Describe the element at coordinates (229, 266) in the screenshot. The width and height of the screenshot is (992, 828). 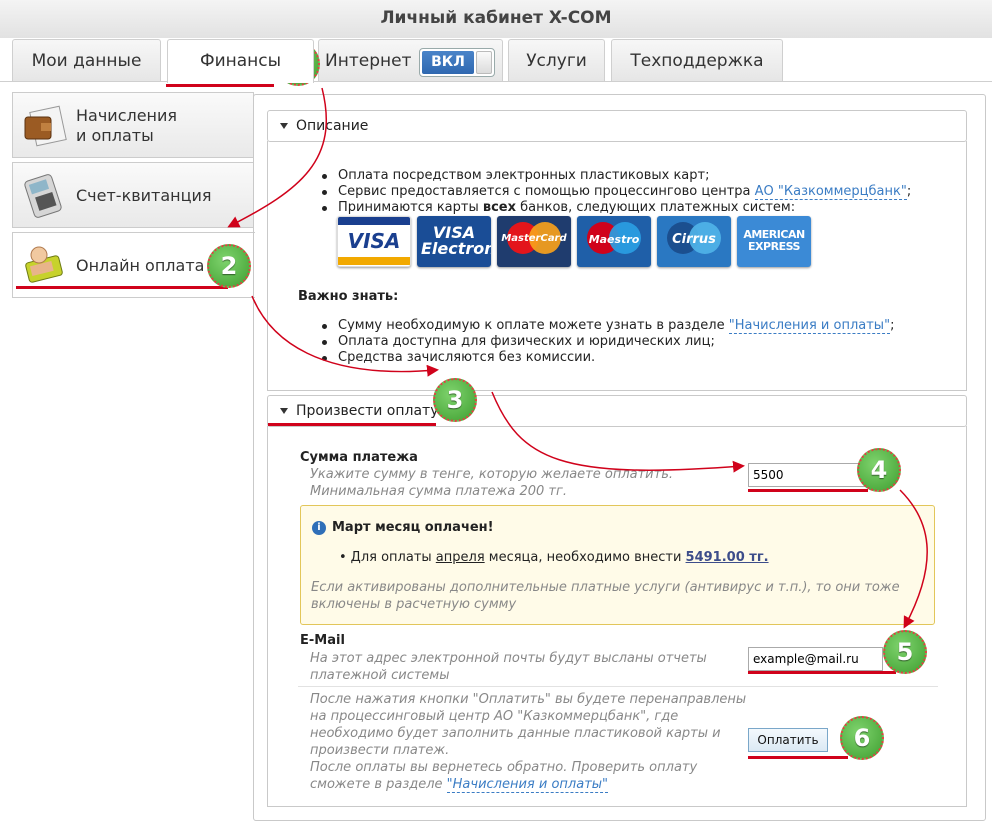
I see `step-badge-2: 2` at that location.